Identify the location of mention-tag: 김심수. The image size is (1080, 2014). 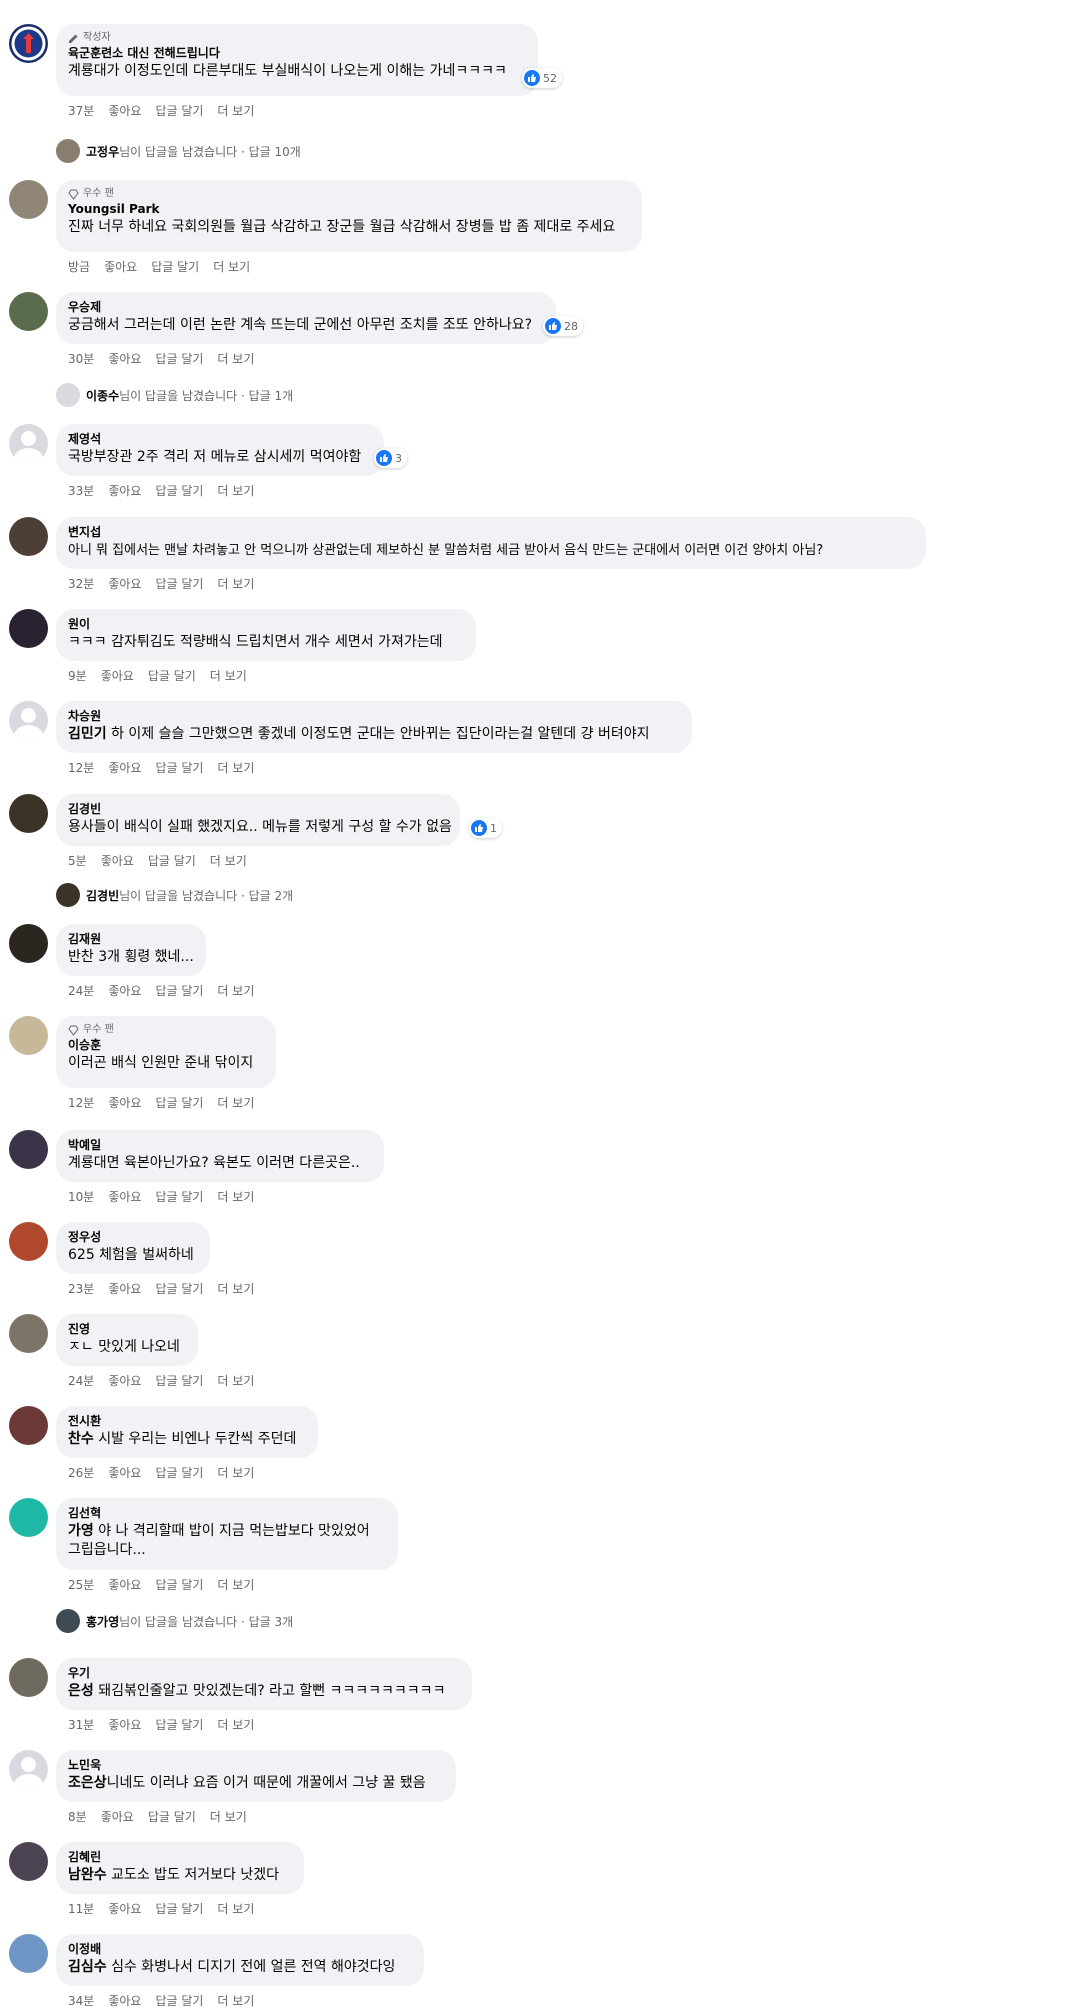
(87, 1967).